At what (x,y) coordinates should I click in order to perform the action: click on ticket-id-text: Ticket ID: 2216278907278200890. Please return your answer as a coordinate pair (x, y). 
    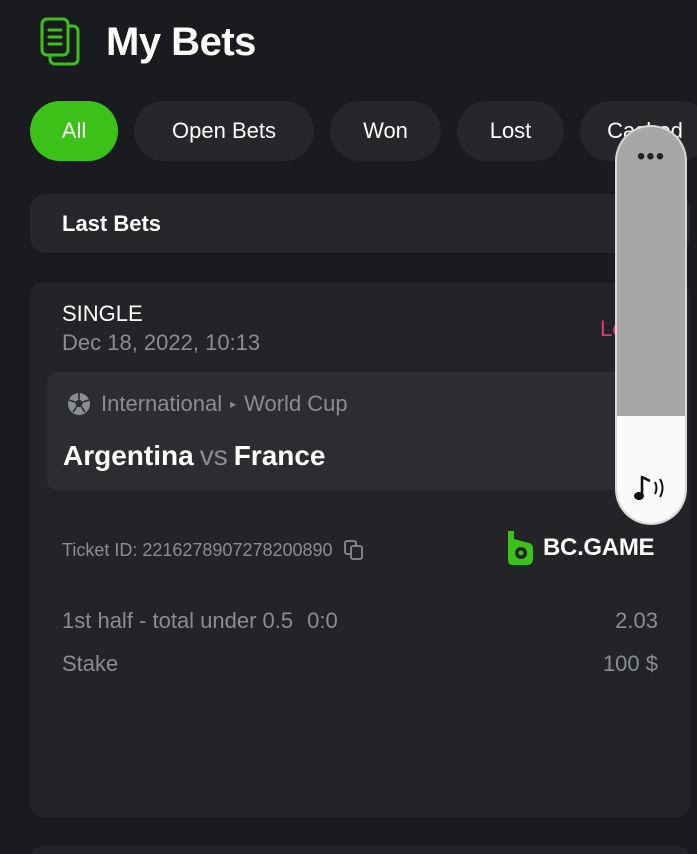
    Looking at the image, I should click on (197, 549).